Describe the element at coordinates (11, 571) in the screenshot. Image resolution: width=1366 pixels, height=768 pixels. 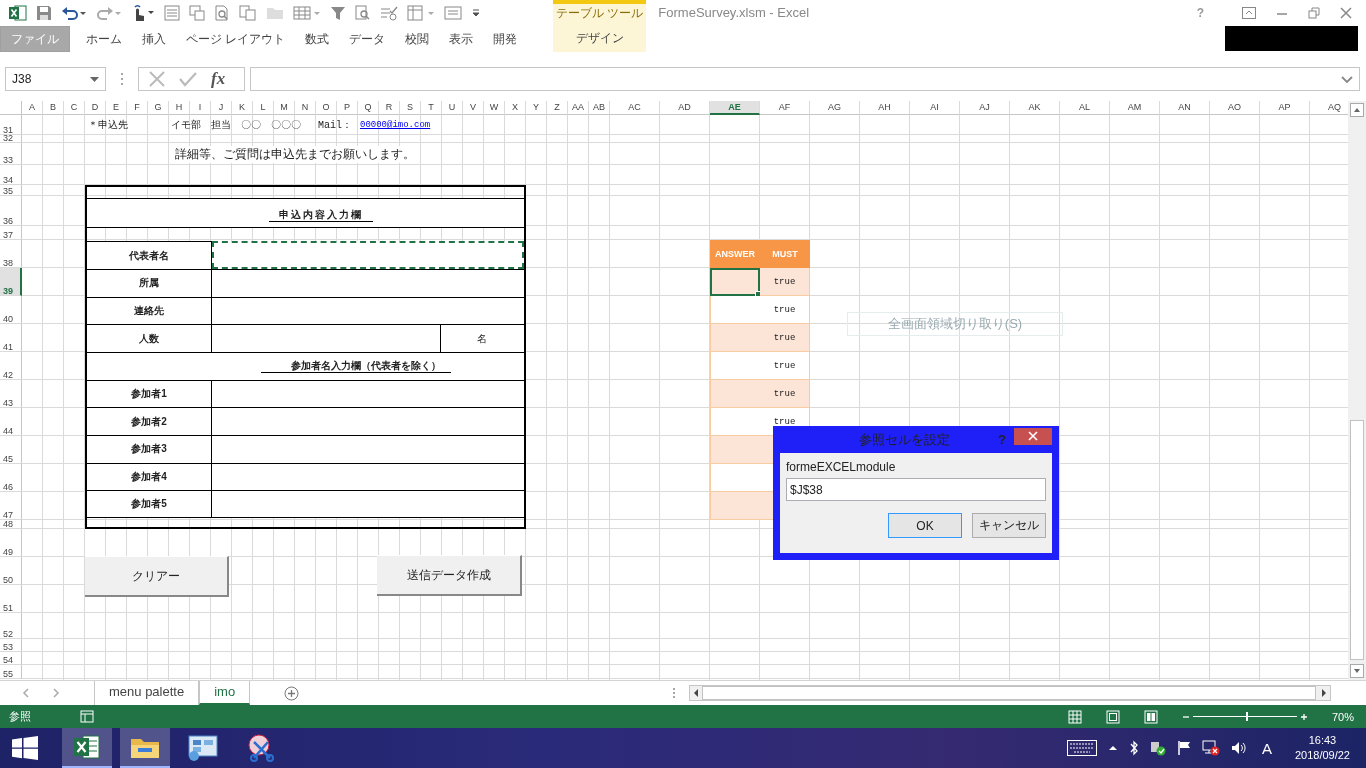
I see `row-header: 50` at that location.